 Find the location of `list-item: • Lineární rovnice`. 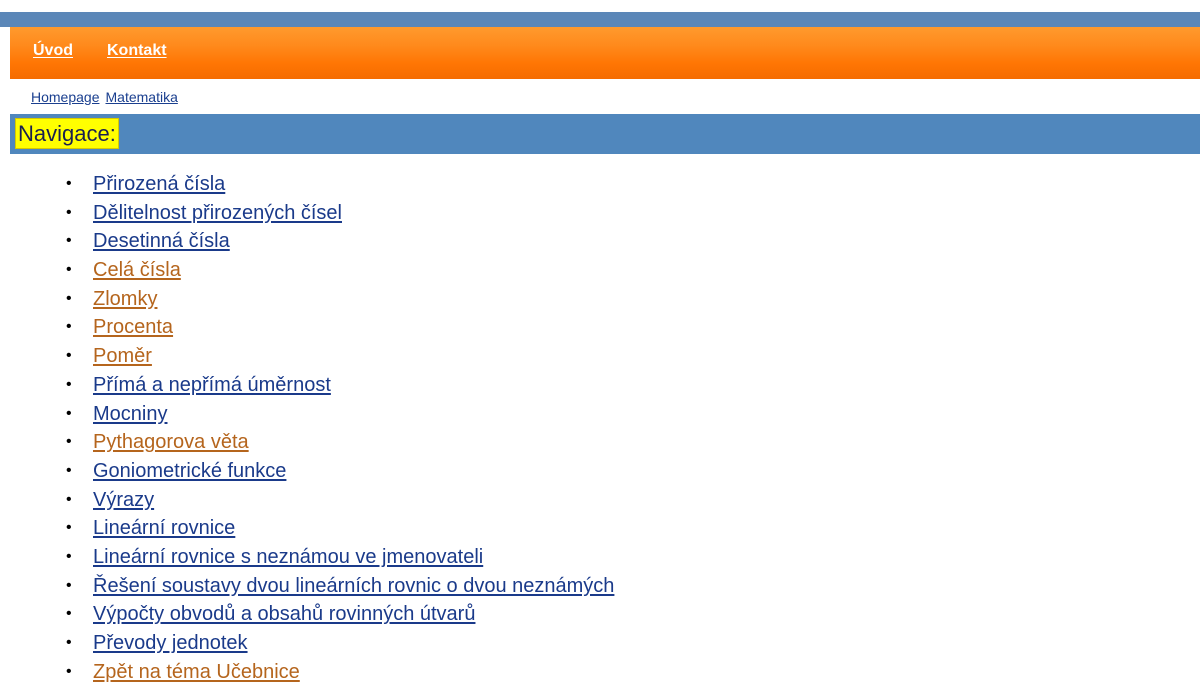

list-item: • Lineární rovnice is located at coordinates (340, 528).